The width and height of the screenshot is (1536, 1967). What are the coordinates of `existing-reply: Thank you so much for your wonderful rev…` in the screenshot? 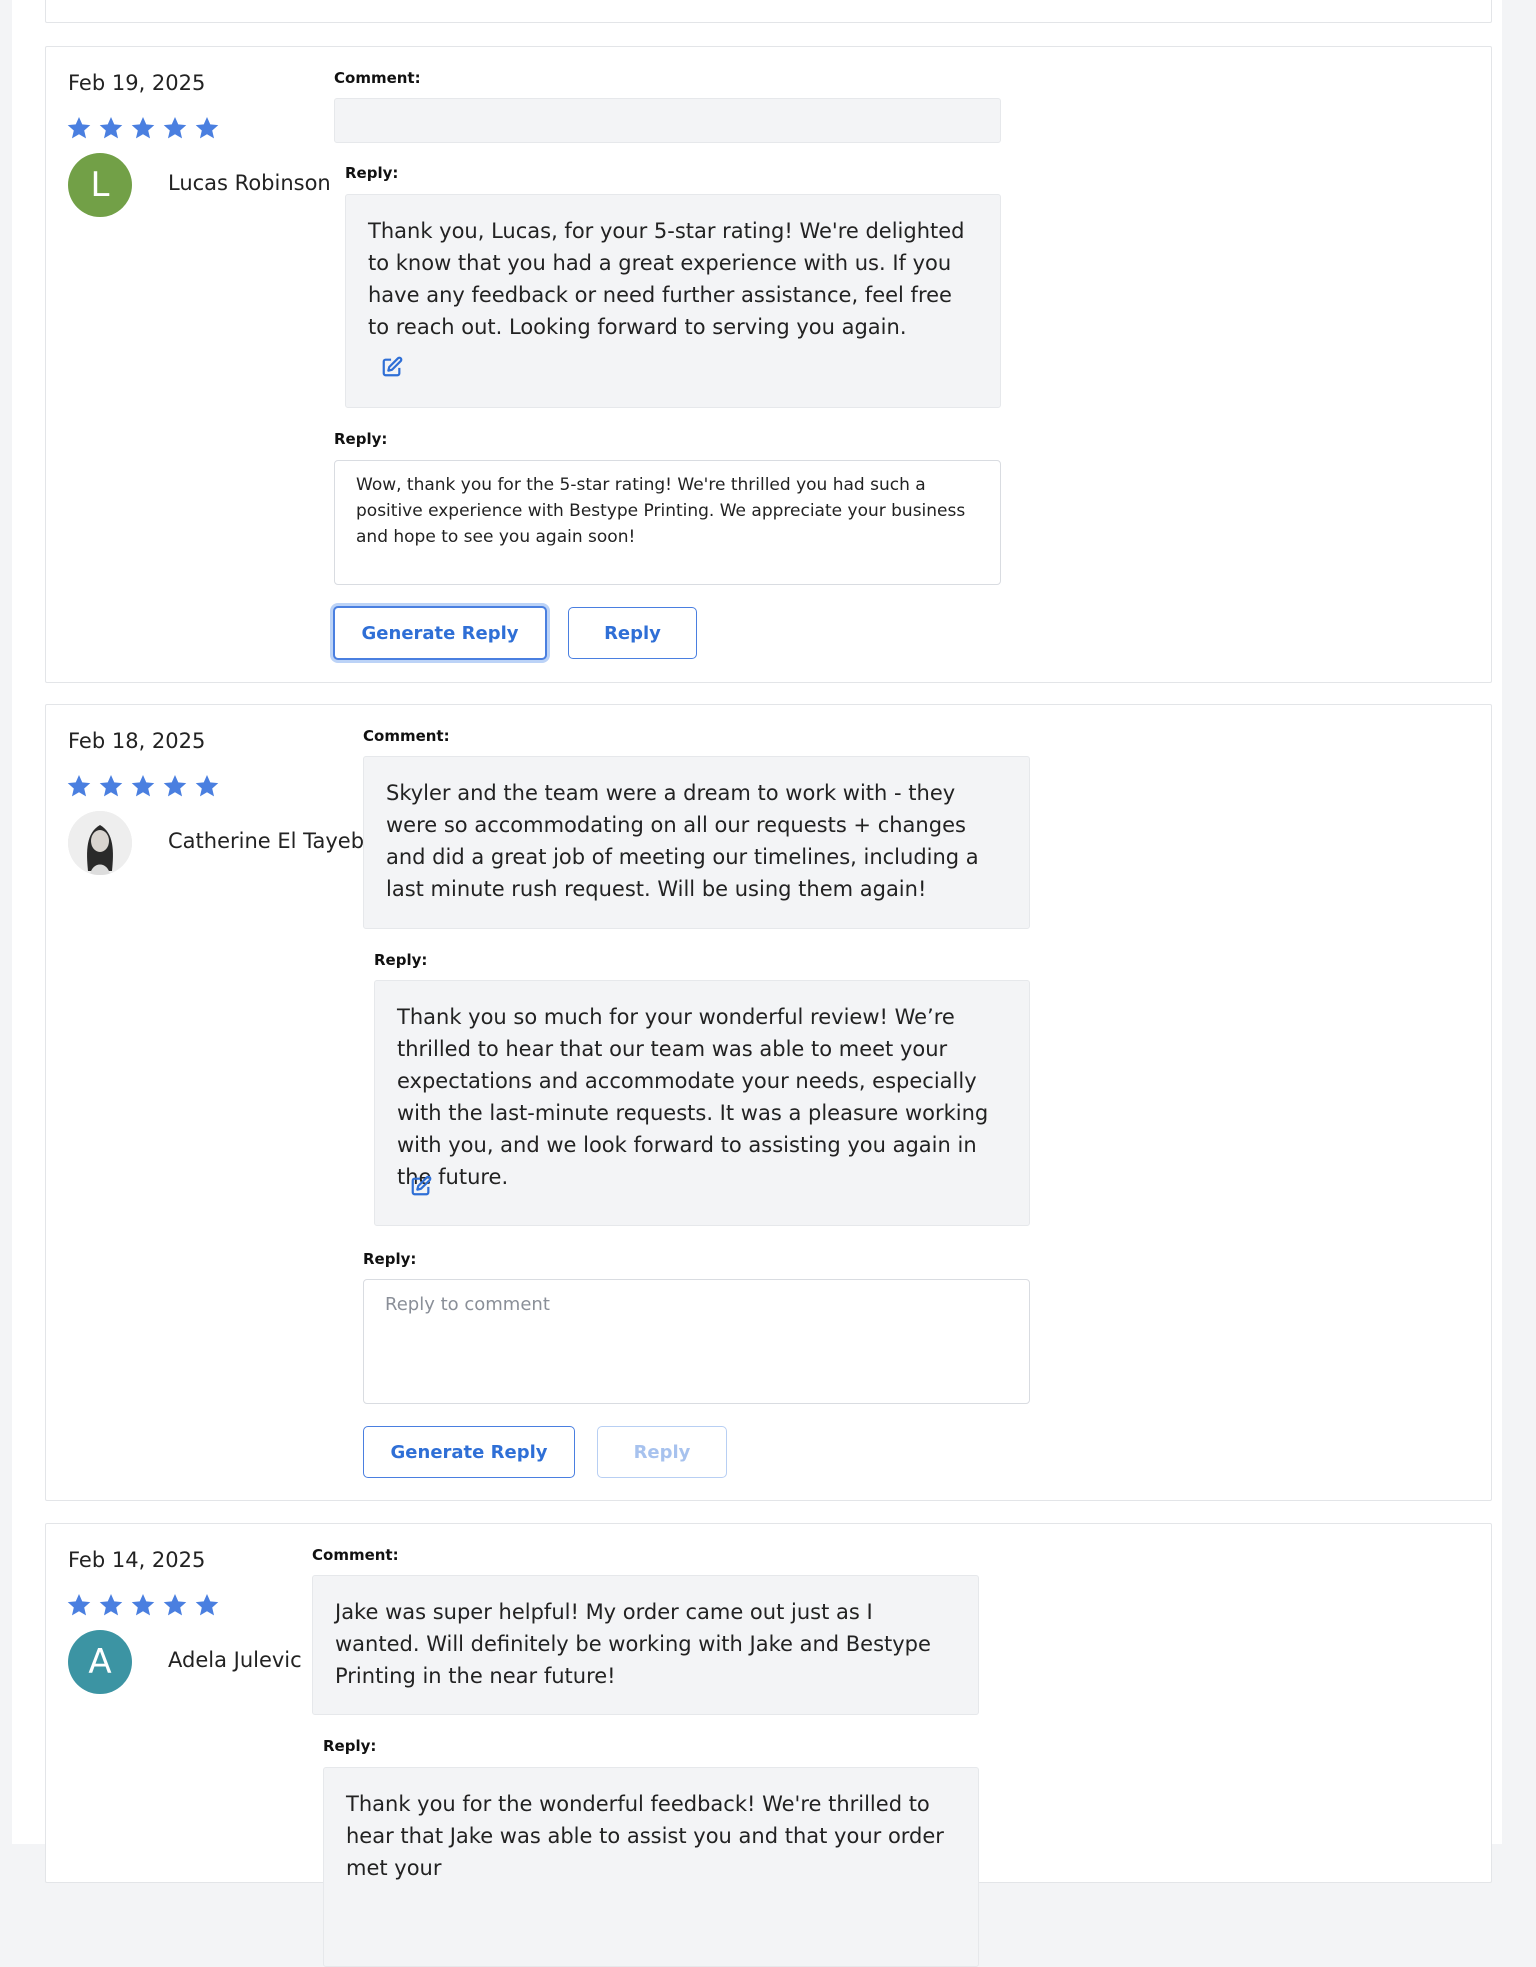 It's located at (702, 1103).